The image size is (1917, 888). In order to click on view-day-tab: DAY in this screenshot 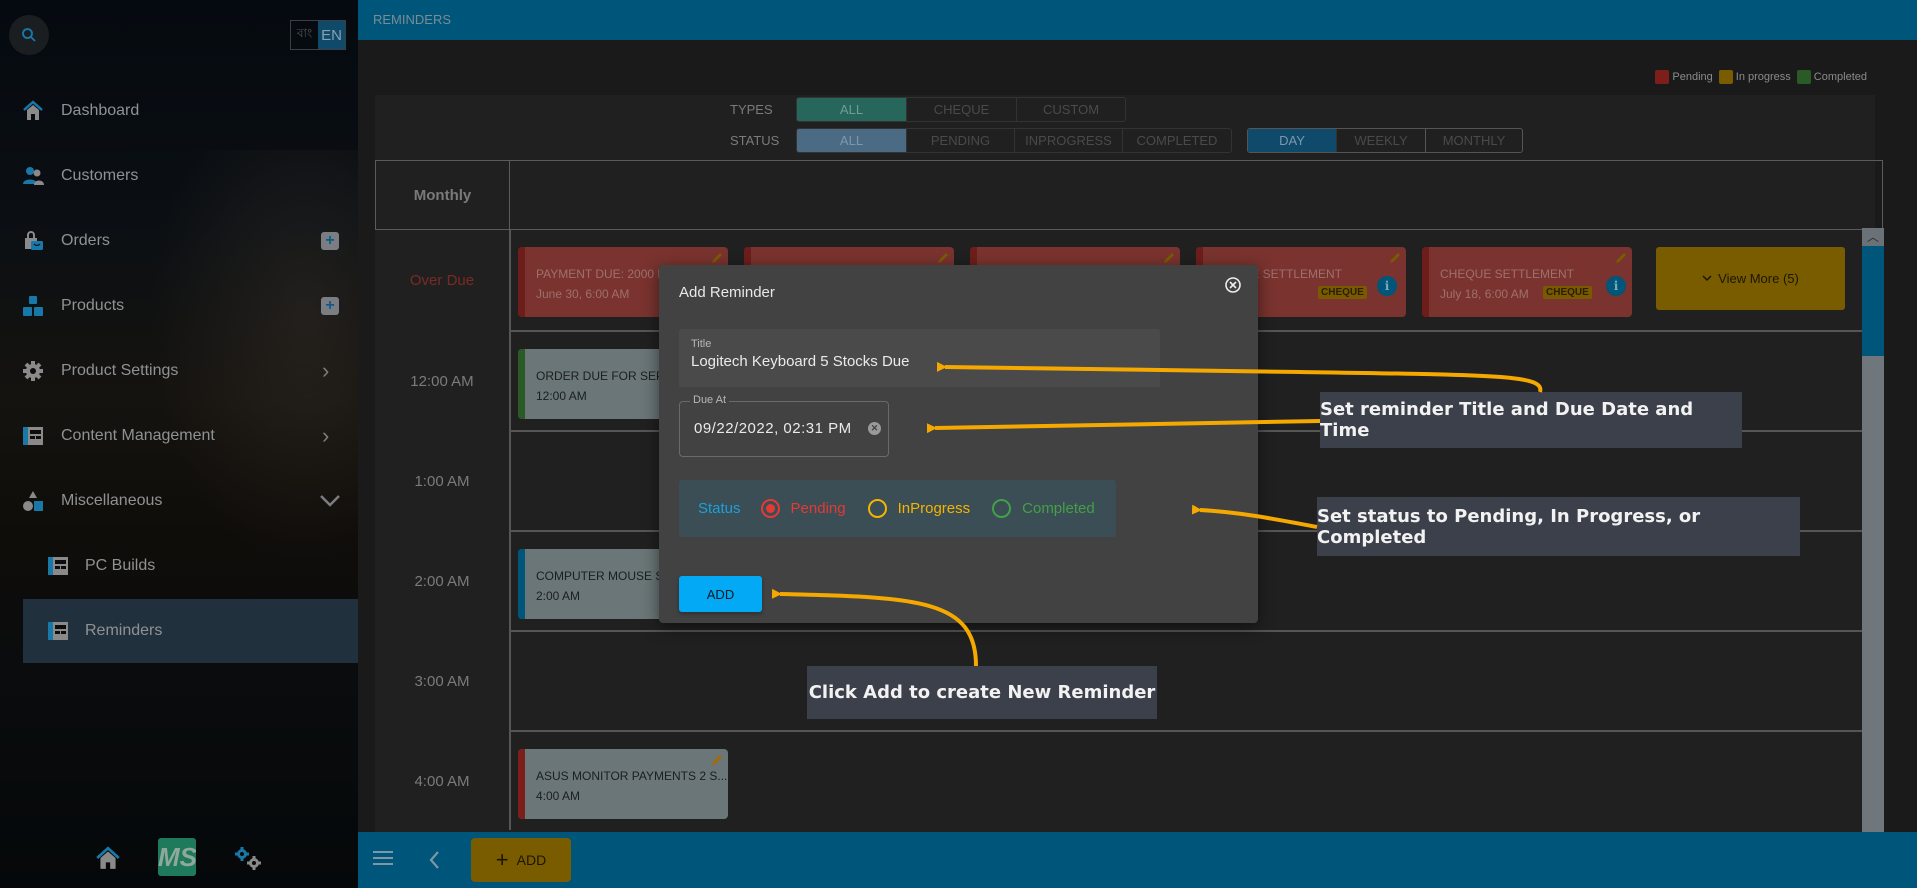, I will do `click(1292, 140)`.